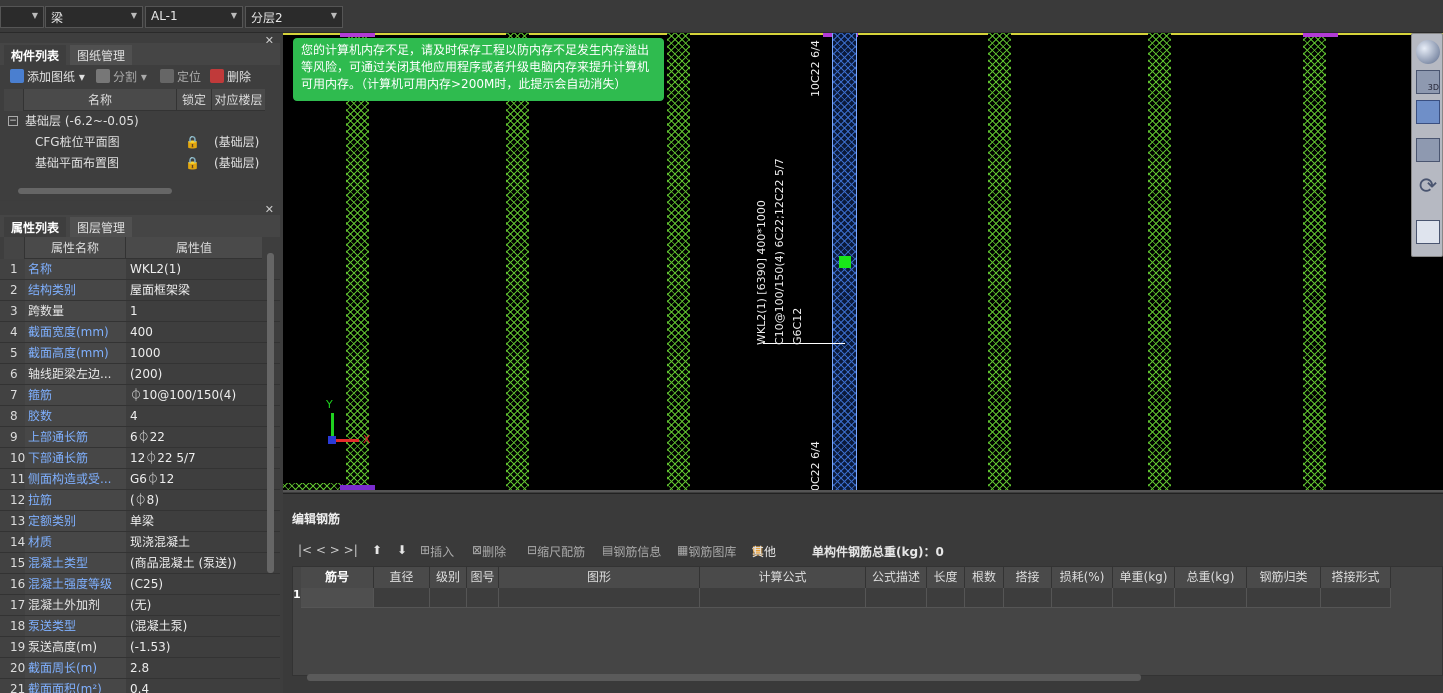 This screenshot has height=693, width=1443. I want to click on canvas-hscroll-track, so click(863, 491).